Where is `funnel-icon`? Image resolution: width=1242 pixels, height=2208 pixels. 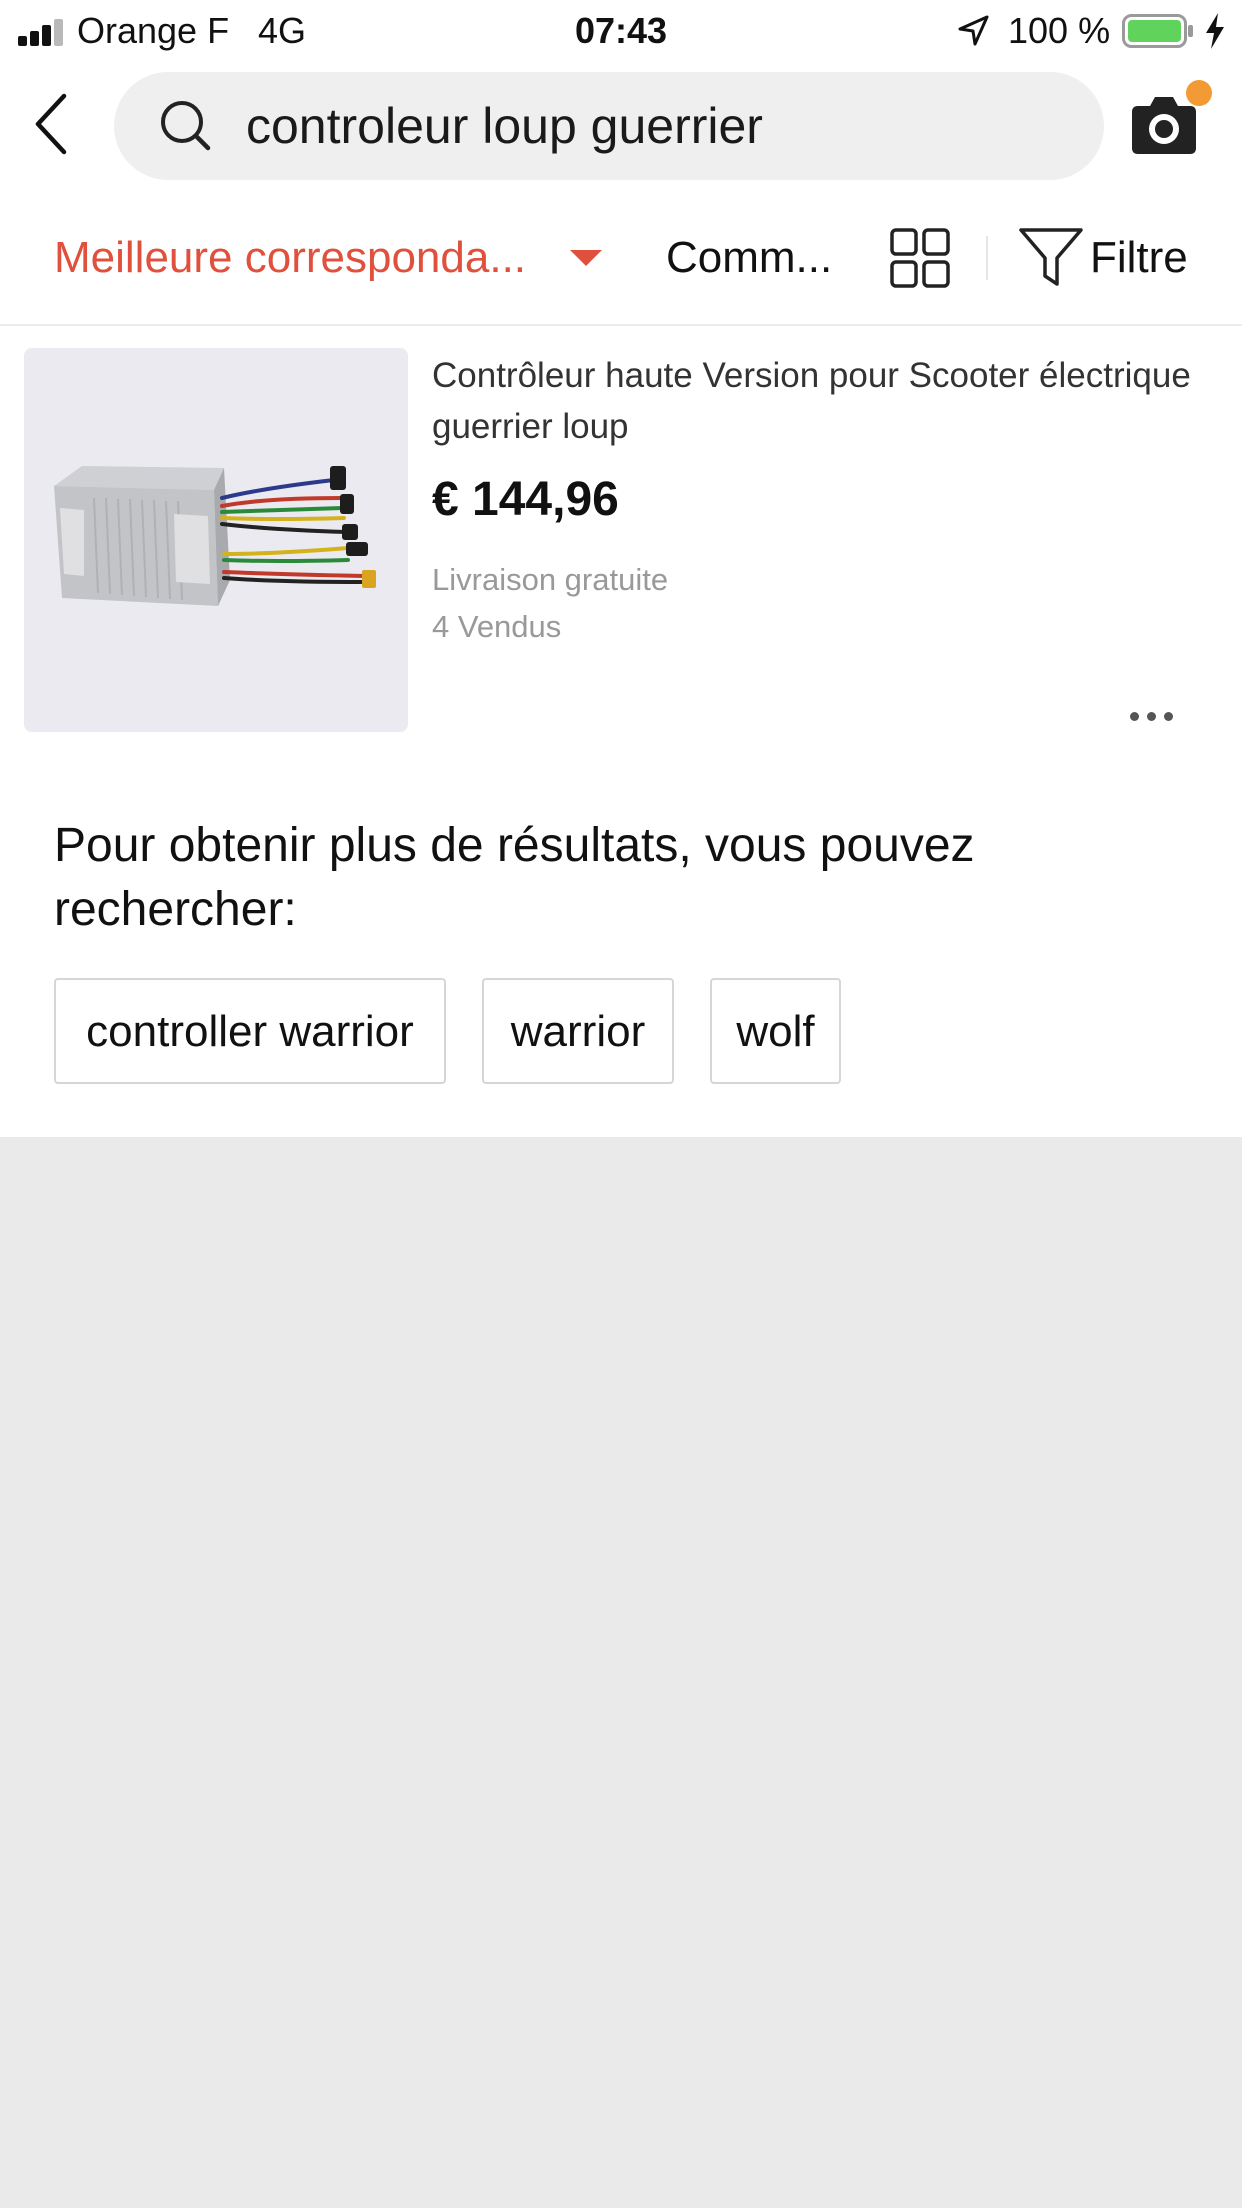
funnel-icon is located at coordinates (1051, 257).